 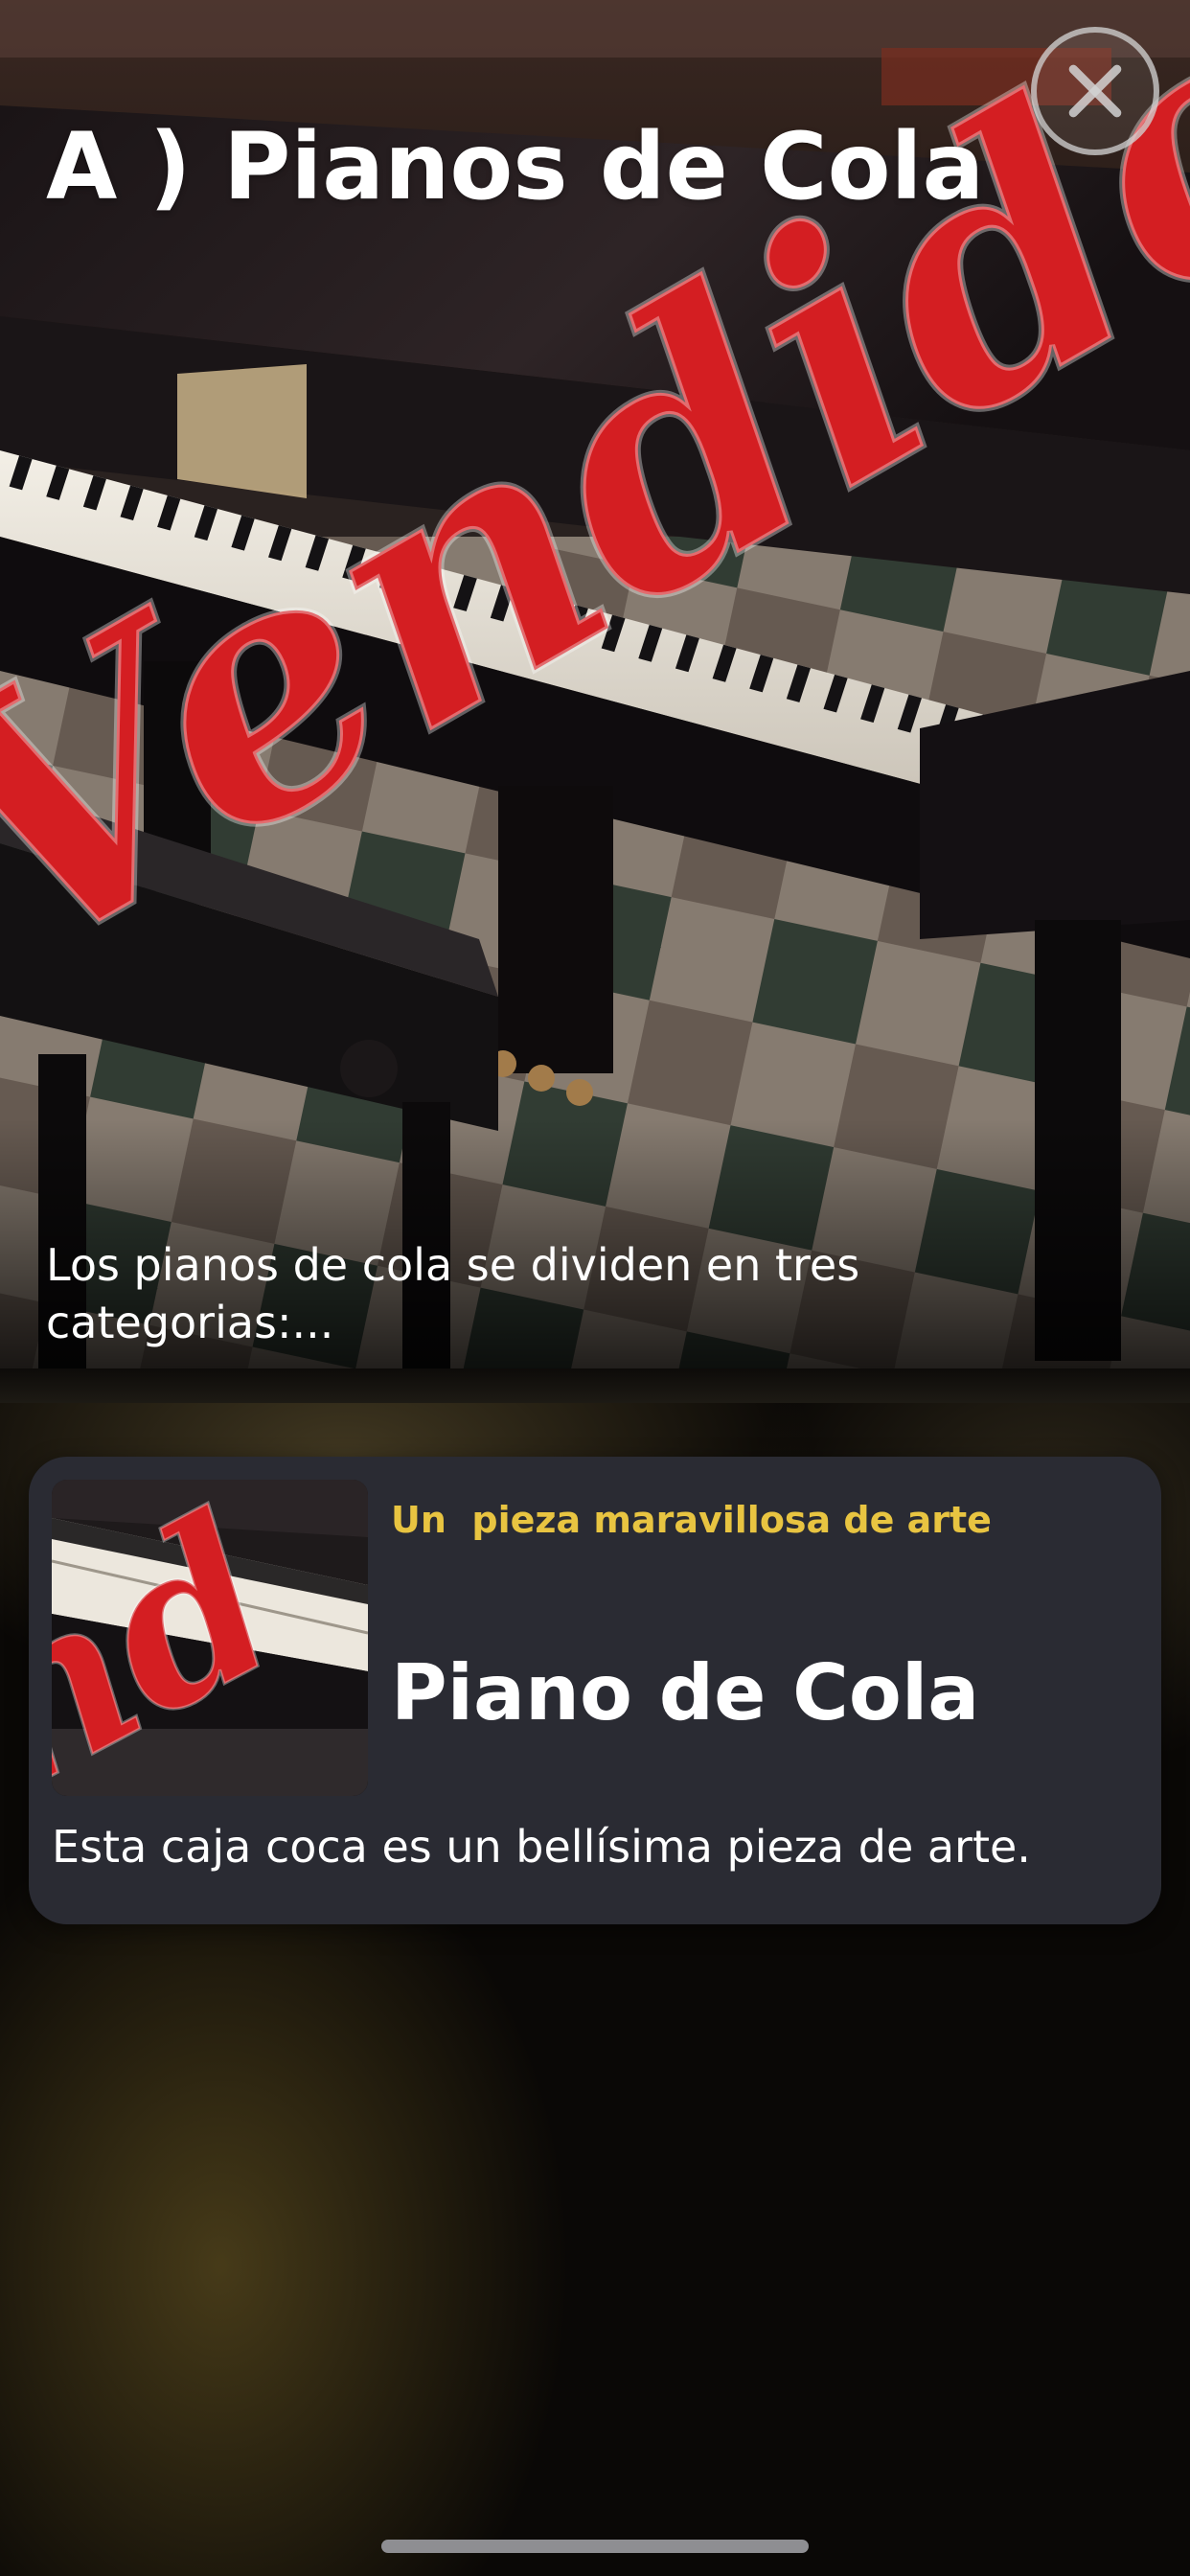 What do you see at coordinates (595, 1385) in the screenshot?
I see `divider` at bounding box center [595, 1385].